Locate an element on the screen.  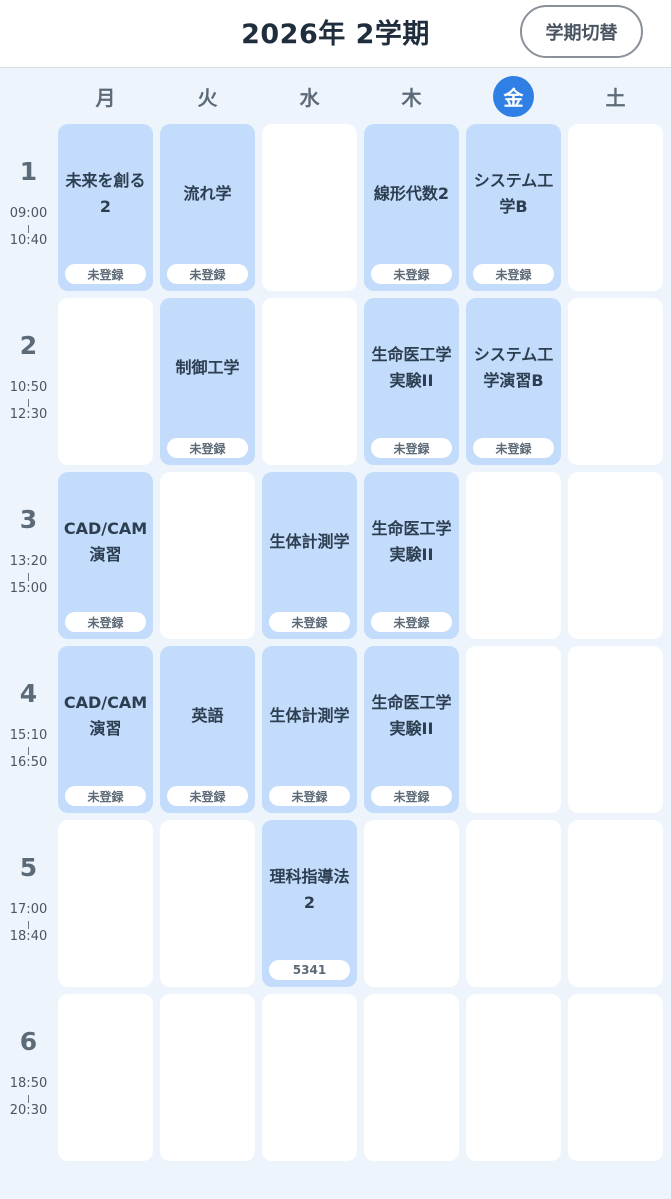
period-end-time: 18:40 is located at coordinates (28, 936).